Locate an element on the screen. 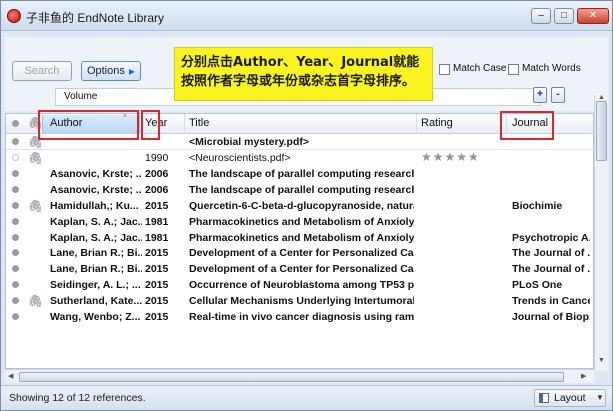 This screenshot has width=613, height=411. options-arrow-icon: ▶ is located at coordinates (132, 71).